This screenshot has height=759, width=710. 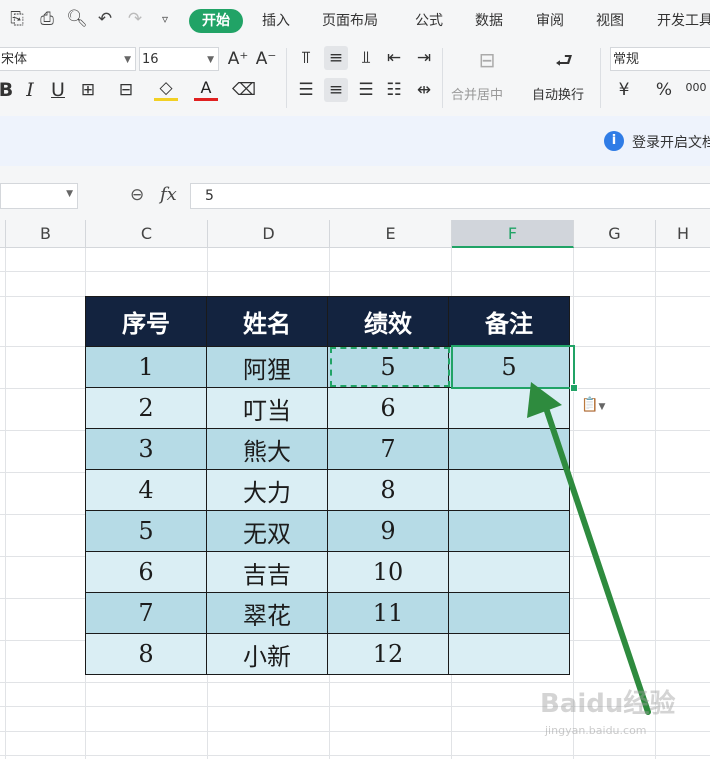 I want to click on arrow-shaft, so click(x=596, y=558).